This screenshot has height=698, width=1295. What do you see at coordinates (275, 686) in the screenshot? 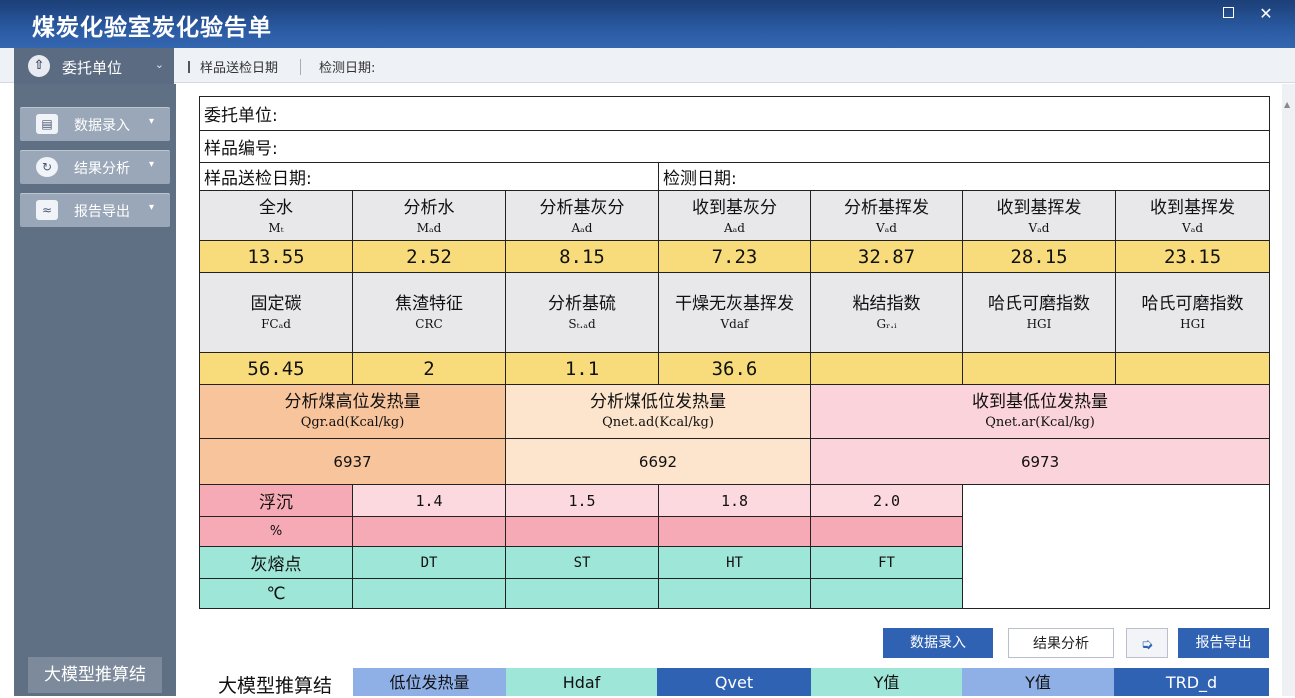
I see `model-result-title: 大模型推算结` at bounding box center [275, 686].